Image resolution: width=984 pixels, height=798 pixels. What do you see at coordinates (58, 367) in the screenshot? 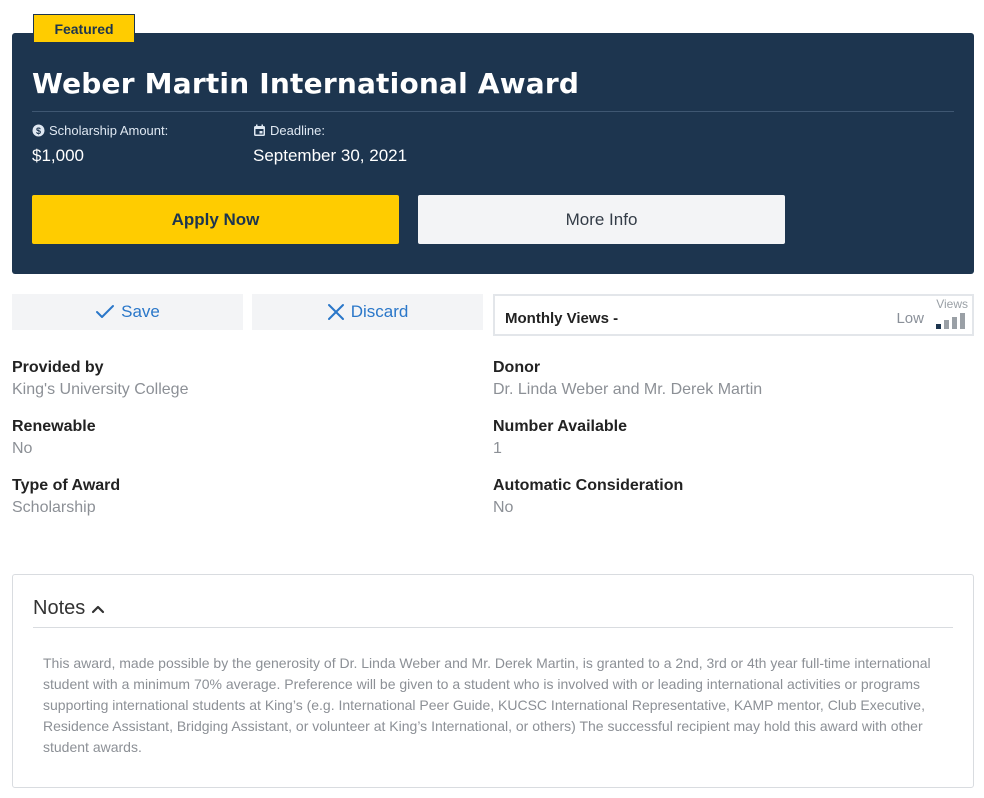
I see `provided-by-label: Provided by` at bounding box center [58, 367].